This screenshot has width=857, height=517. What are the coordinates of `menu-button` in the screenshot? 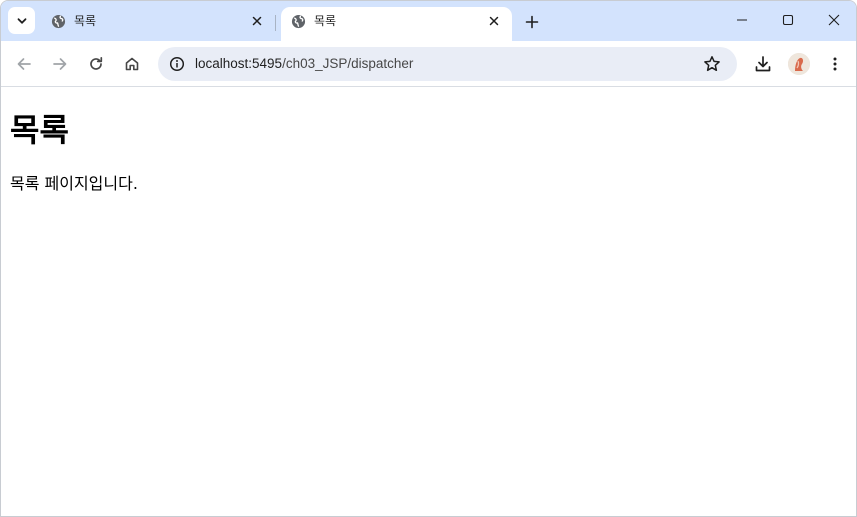 It's located at (835, 64).